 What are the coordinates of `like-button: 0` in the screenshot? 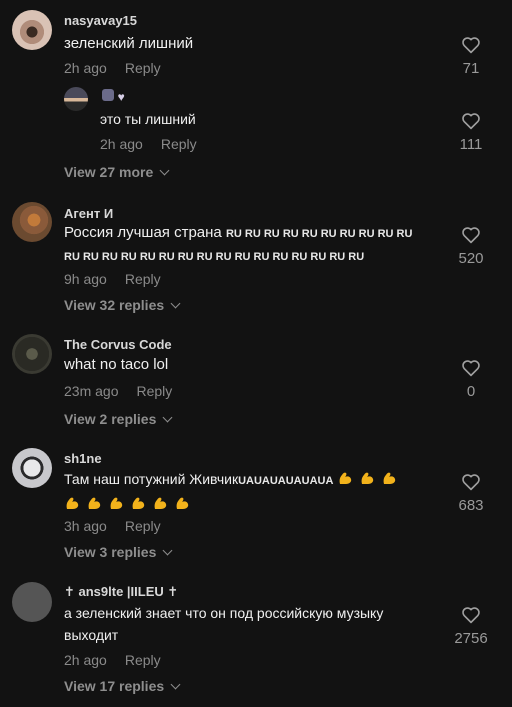 It's located at (471, 379).